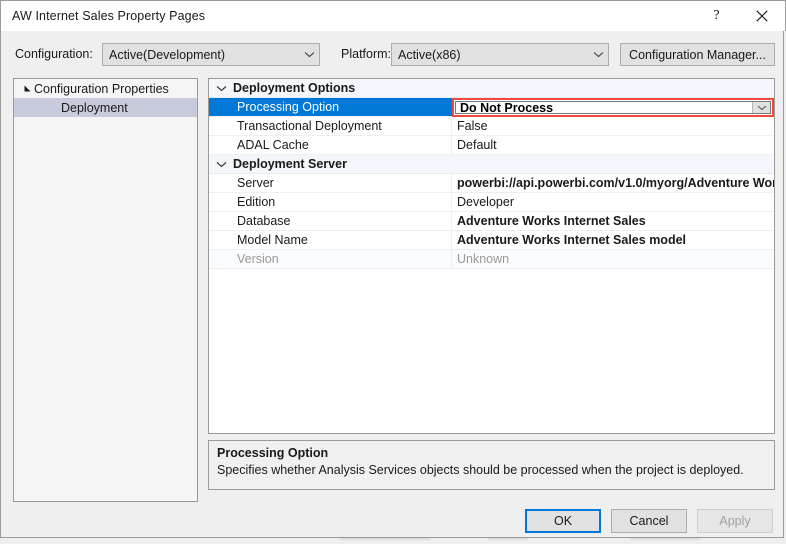 The image size is (786, 544). I want to click on property-row: Database Adventure Works Internet Sales, so click(491, 221).